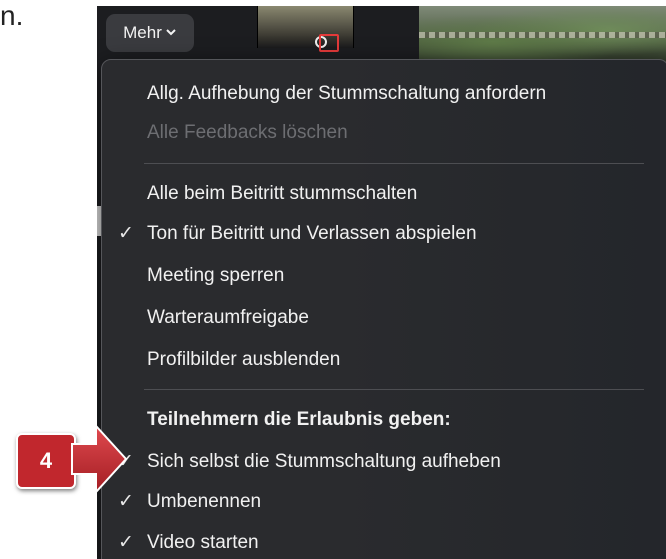 The width and height of the screenshot is (666, 559). What do you see at coordinates (329, 43) in the screenshot?
I see `recording-icon` at bounding box center [329, 43].